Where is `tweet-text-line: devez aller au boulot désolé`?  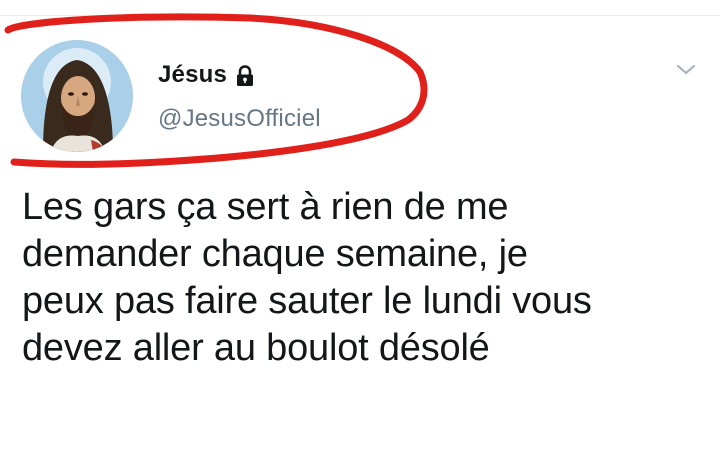
tweet-text-line: devez aller au boulot désolé is located at coordinates (256, 348).